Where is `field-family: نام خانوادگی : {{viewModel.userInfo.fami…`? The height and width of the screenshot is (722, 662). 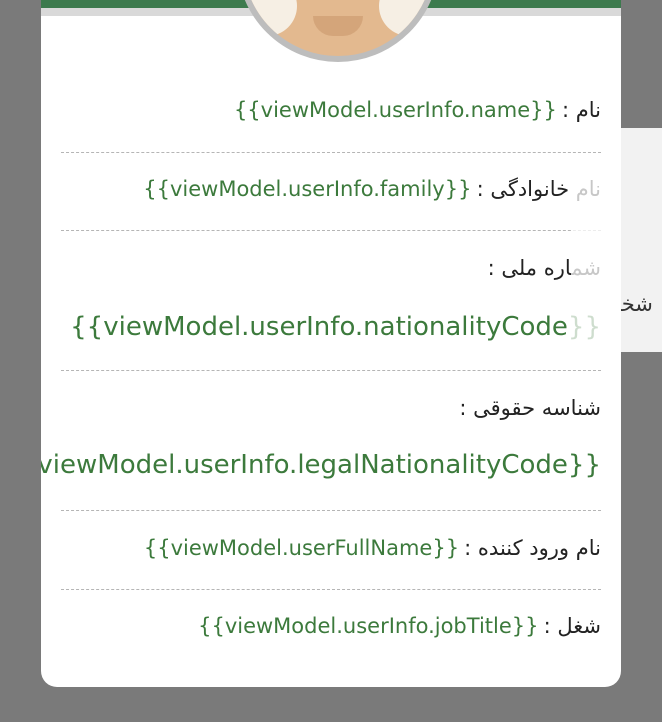 field-family: نام خانوادگی : {{viewModel.userInfo.fami… is located at coordinates (372, 189).